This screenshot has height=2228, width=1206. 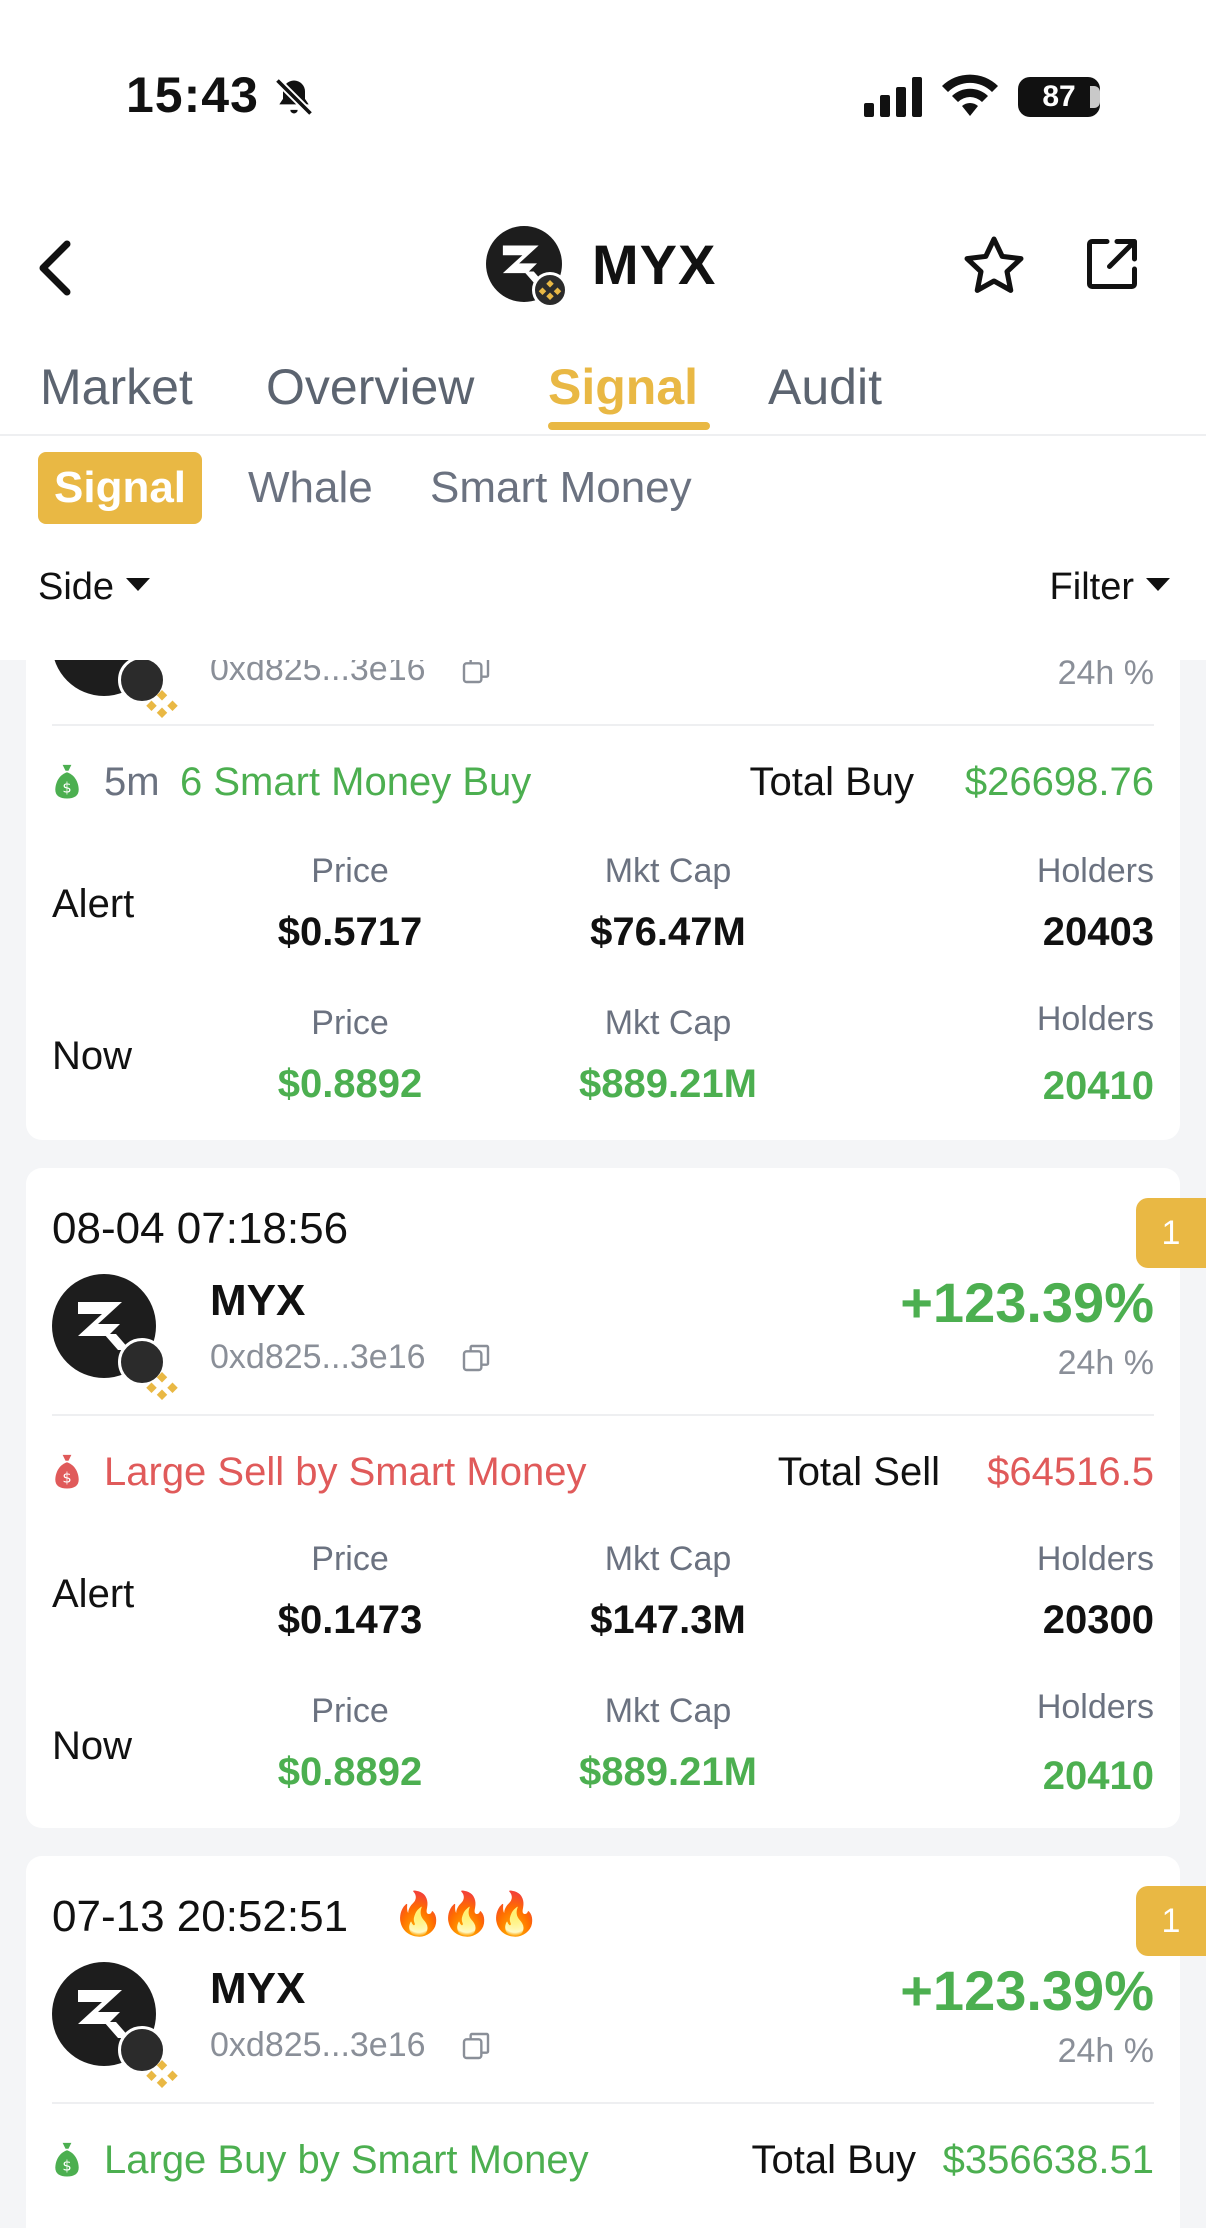 I want to click on alert-holders: 20300, so click(x=1098, y=1620).